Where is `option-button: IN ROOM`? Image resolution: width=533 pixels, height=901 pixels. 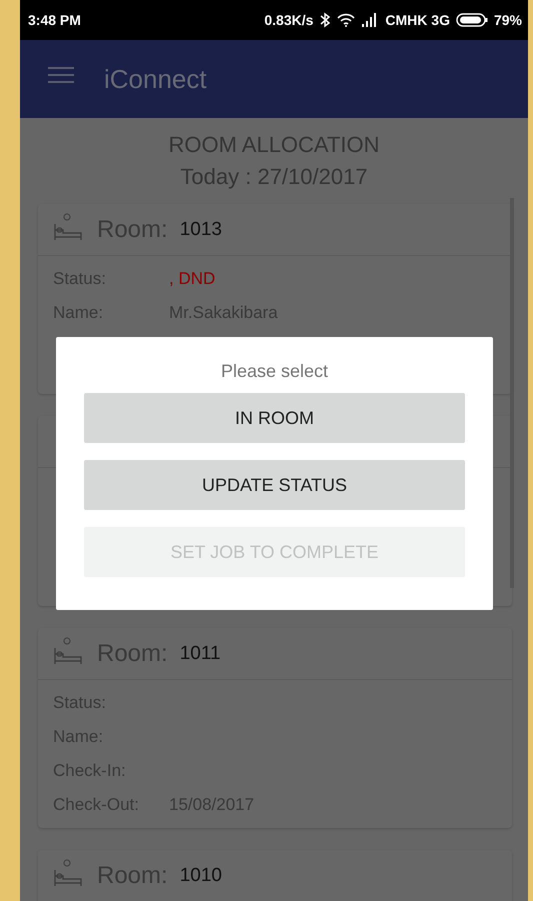 option-button: IN ROOM is located at coordinates (274, 418).